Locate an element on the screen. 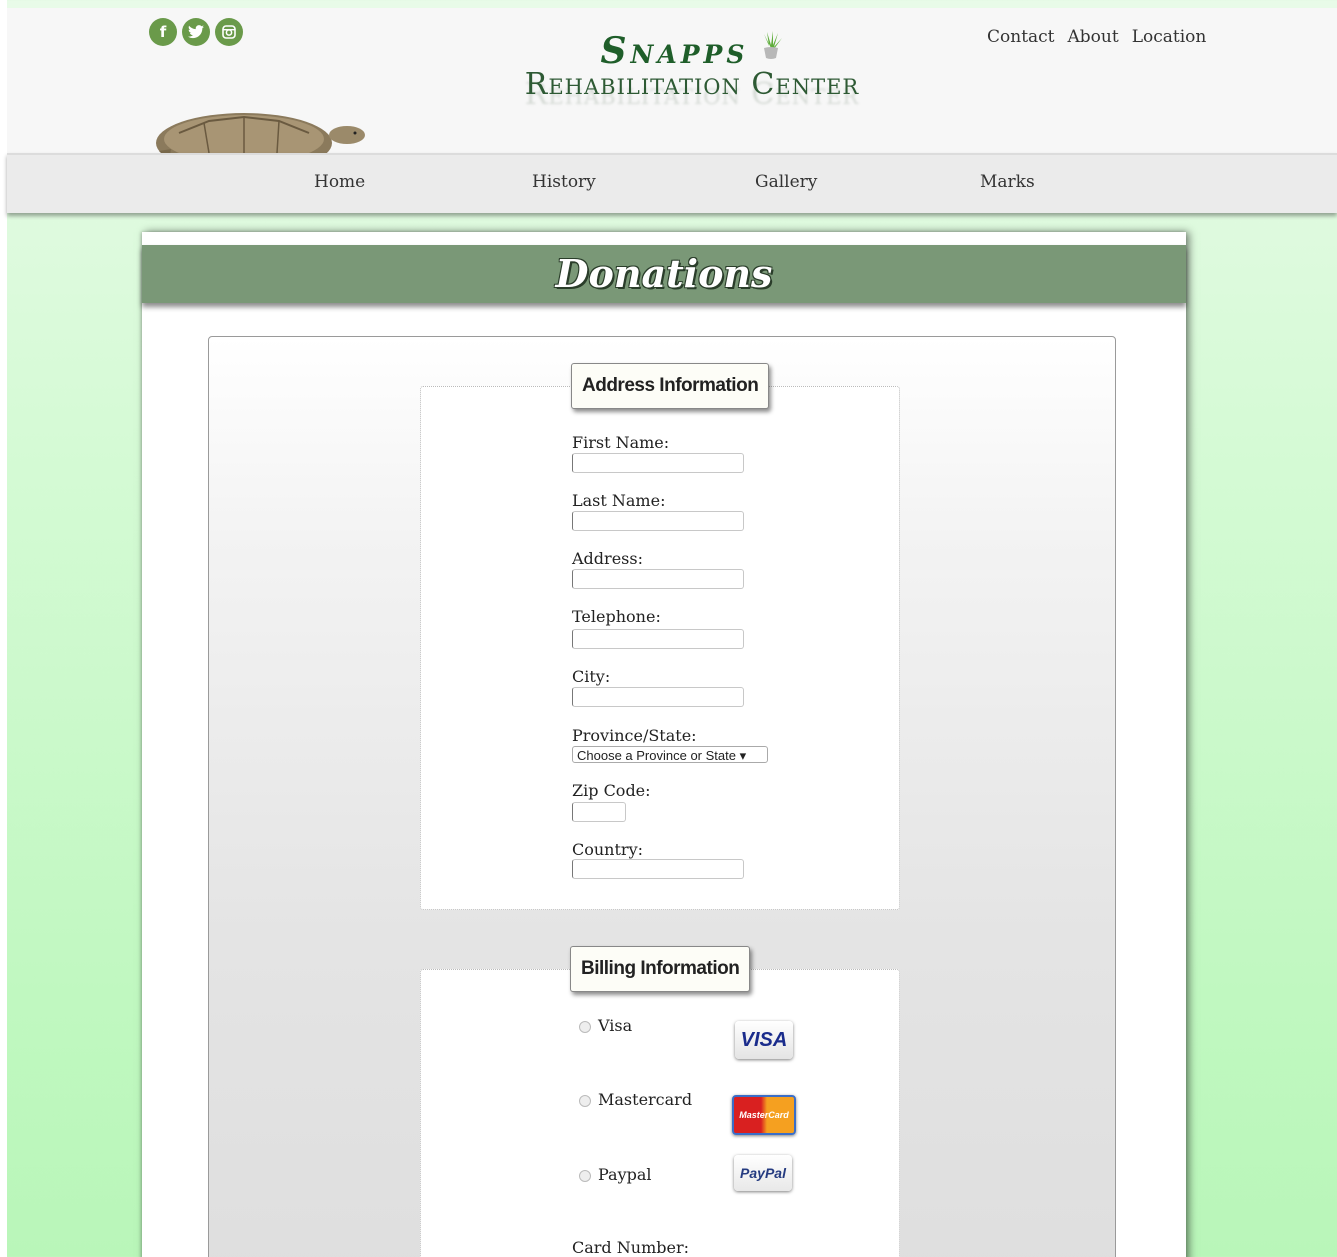 Image resolution: width=1337 pixels, height=1257 pixels. top-links: Contact About Location is located at coordinates (1096, 37).